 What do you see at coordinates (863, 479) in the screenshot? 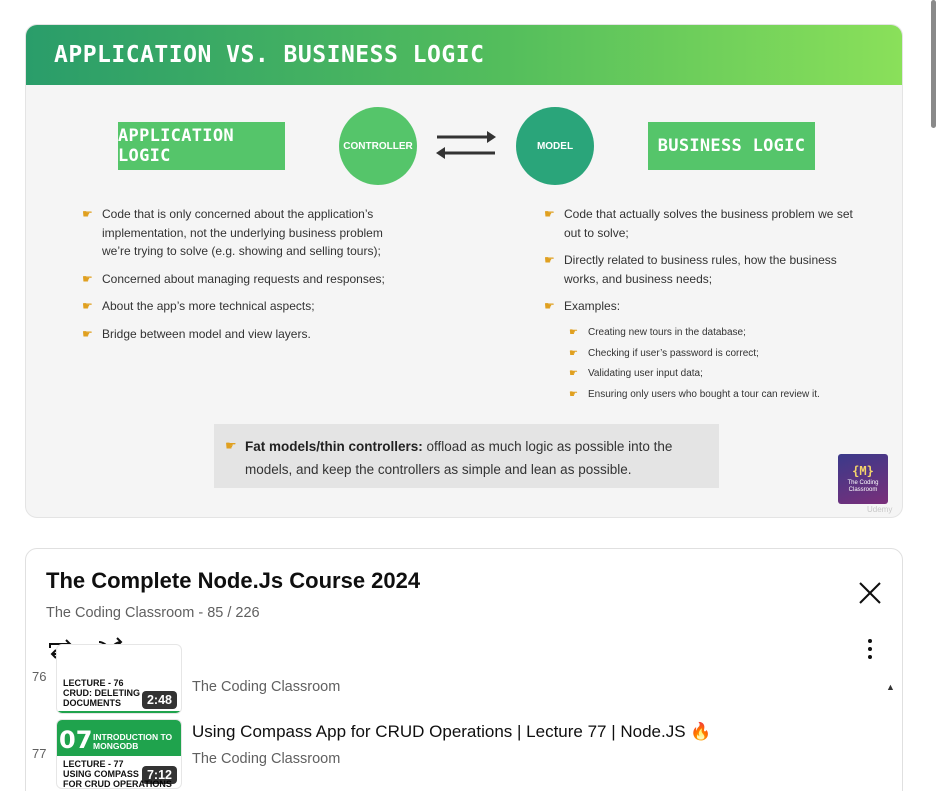
I see `channel-logo: {M} The Coding Classroom` at bounding box center [863, 479].